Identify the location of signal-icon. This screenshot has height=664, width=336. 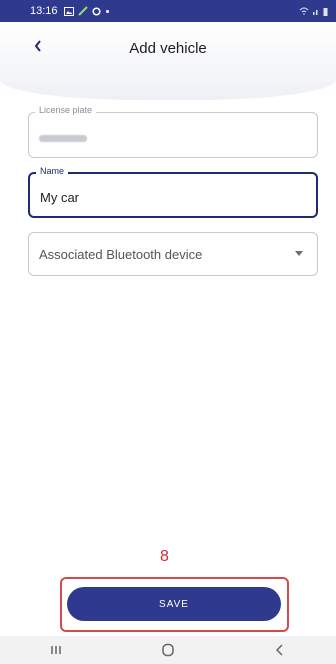
(315, 12).